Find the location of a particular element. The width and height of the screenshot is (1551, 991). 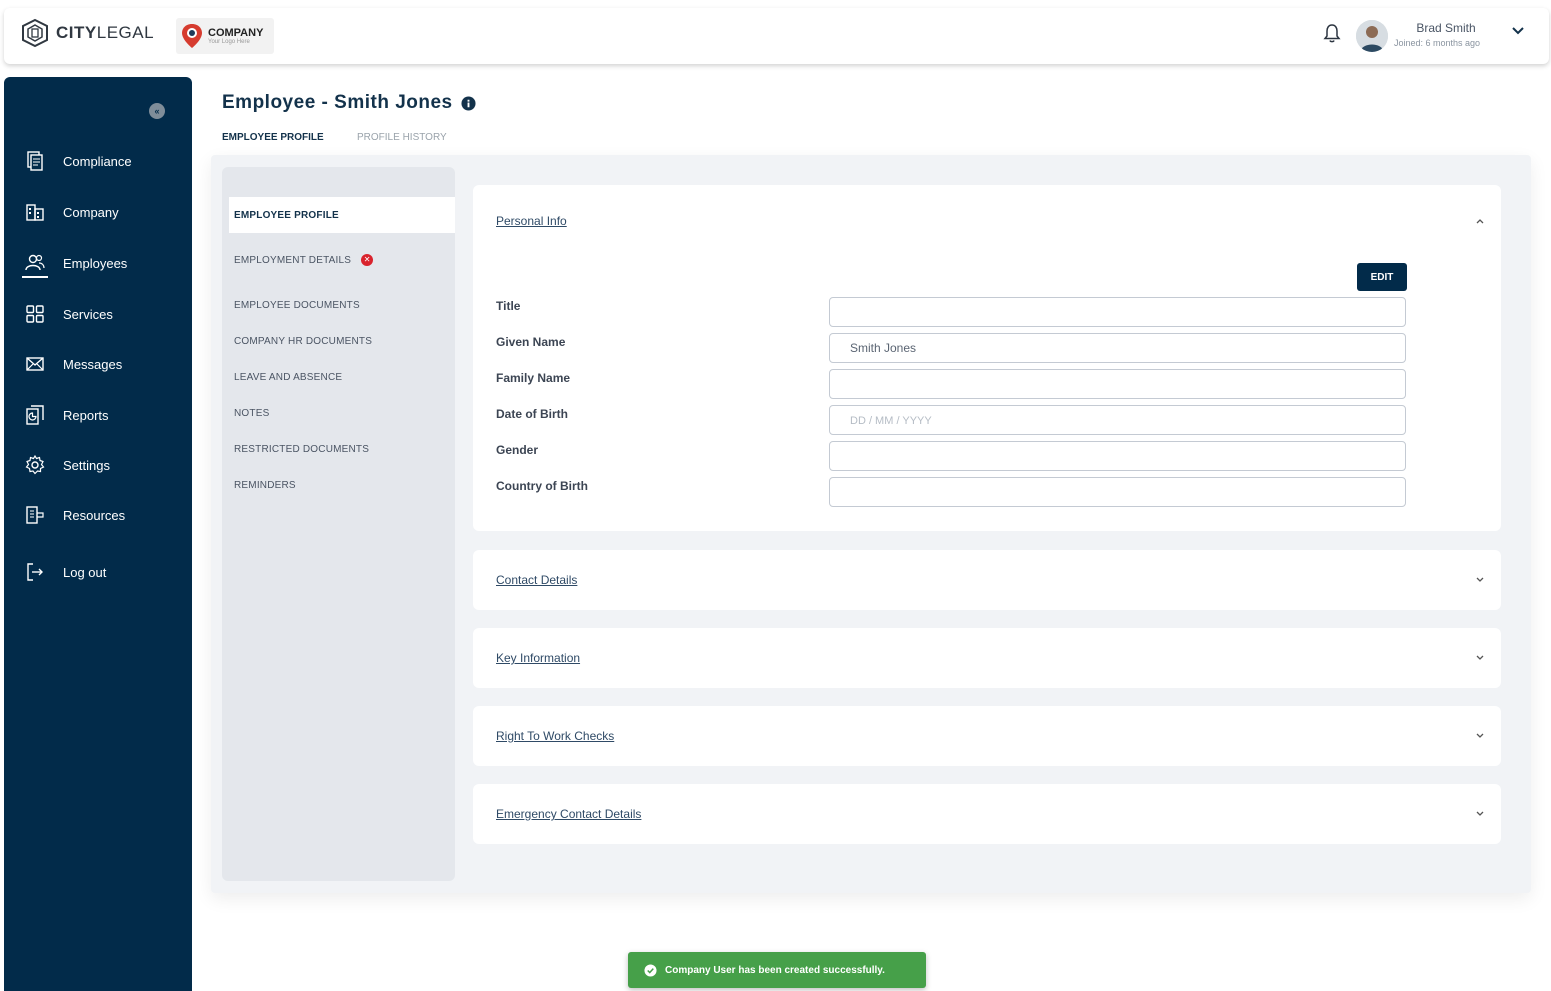

active-indicator is located at coordinates (35, 277).